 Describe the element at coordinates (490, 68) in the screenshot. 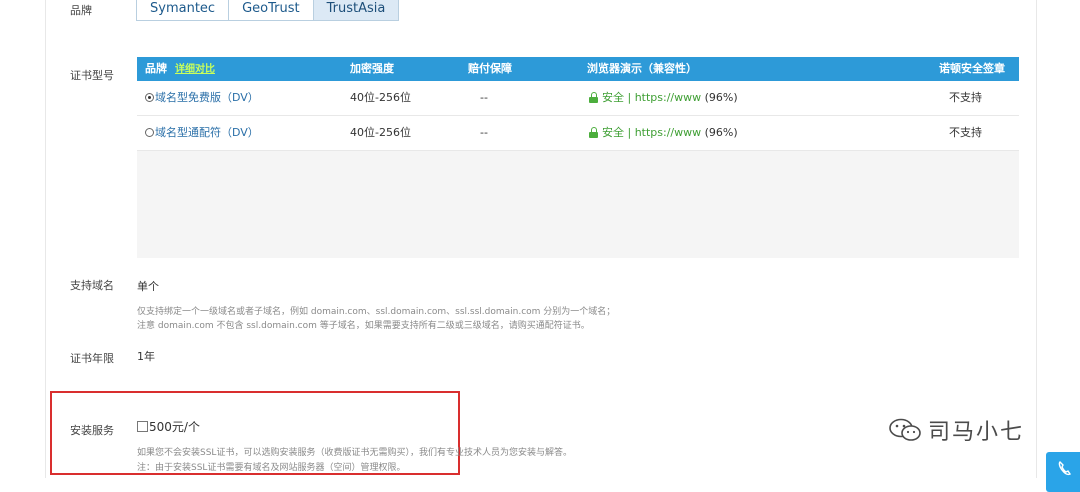

I see `header-compensation: 赔付保障` at that location.